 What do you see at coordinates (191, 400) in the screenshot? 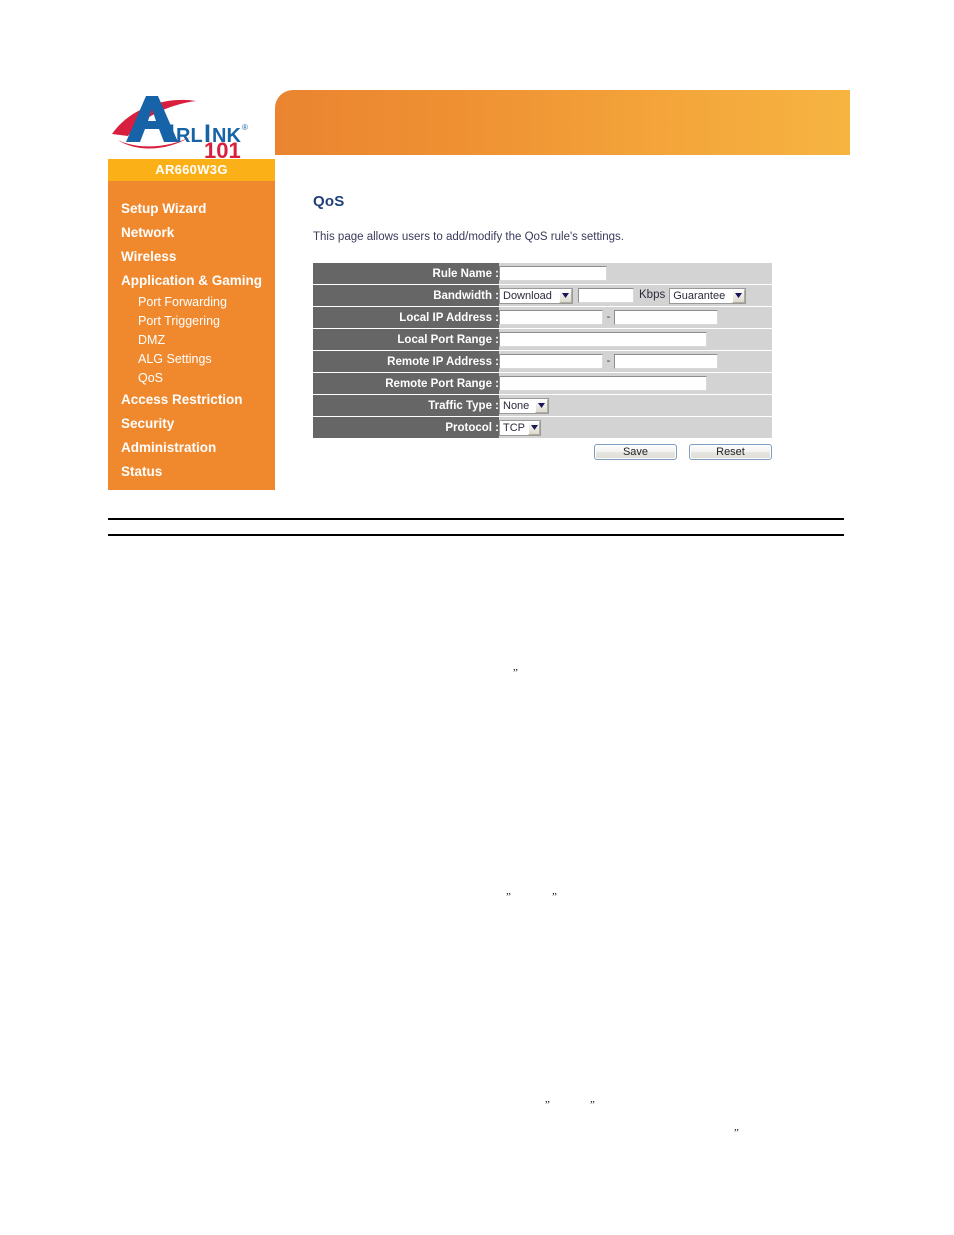
I see `sidebar-item-access-restriction: Access Restriction` at bounding box center [191, 400].